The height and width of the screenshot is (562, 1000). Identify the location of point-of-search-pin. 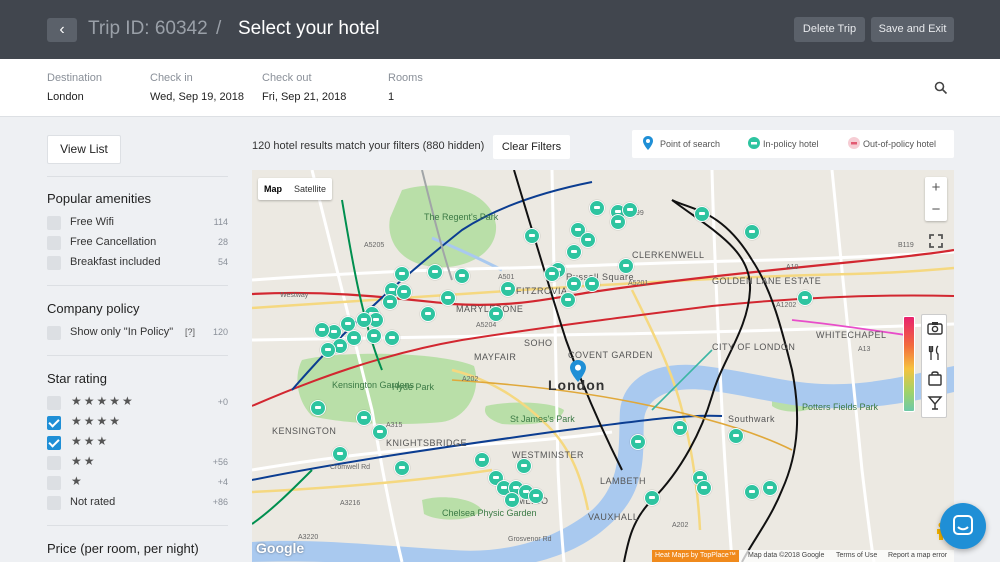
(578, 371).